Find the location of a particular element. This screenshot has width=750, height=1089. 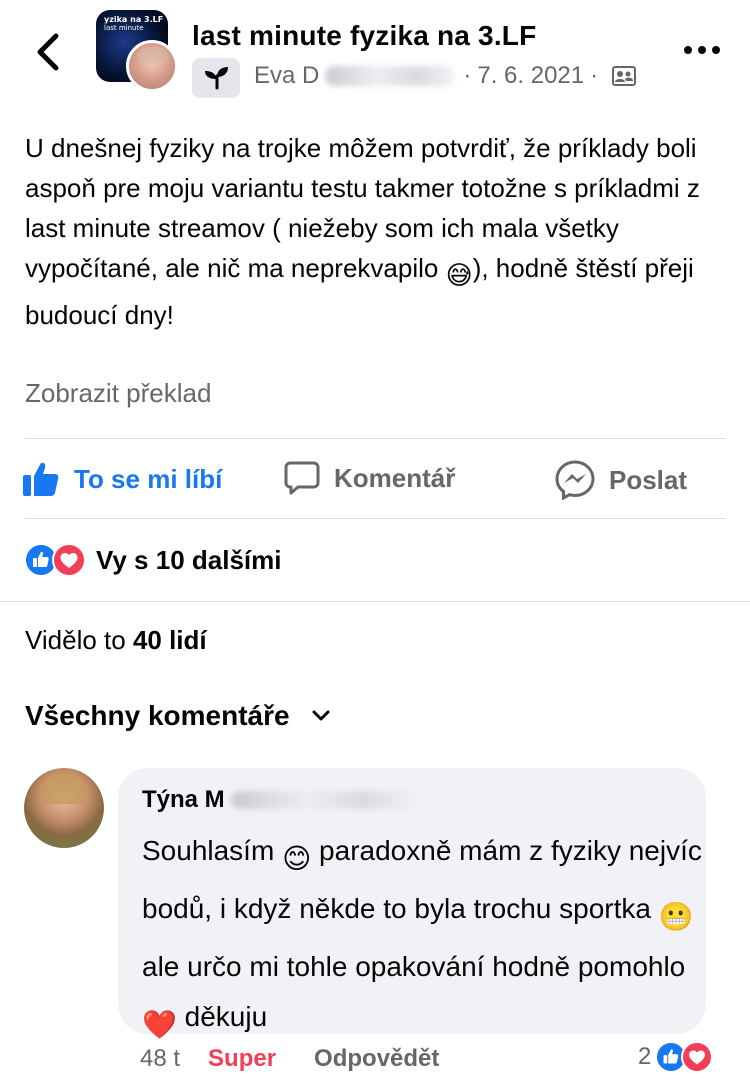

comment-button: Komentář is located at coordinates (369, 478).